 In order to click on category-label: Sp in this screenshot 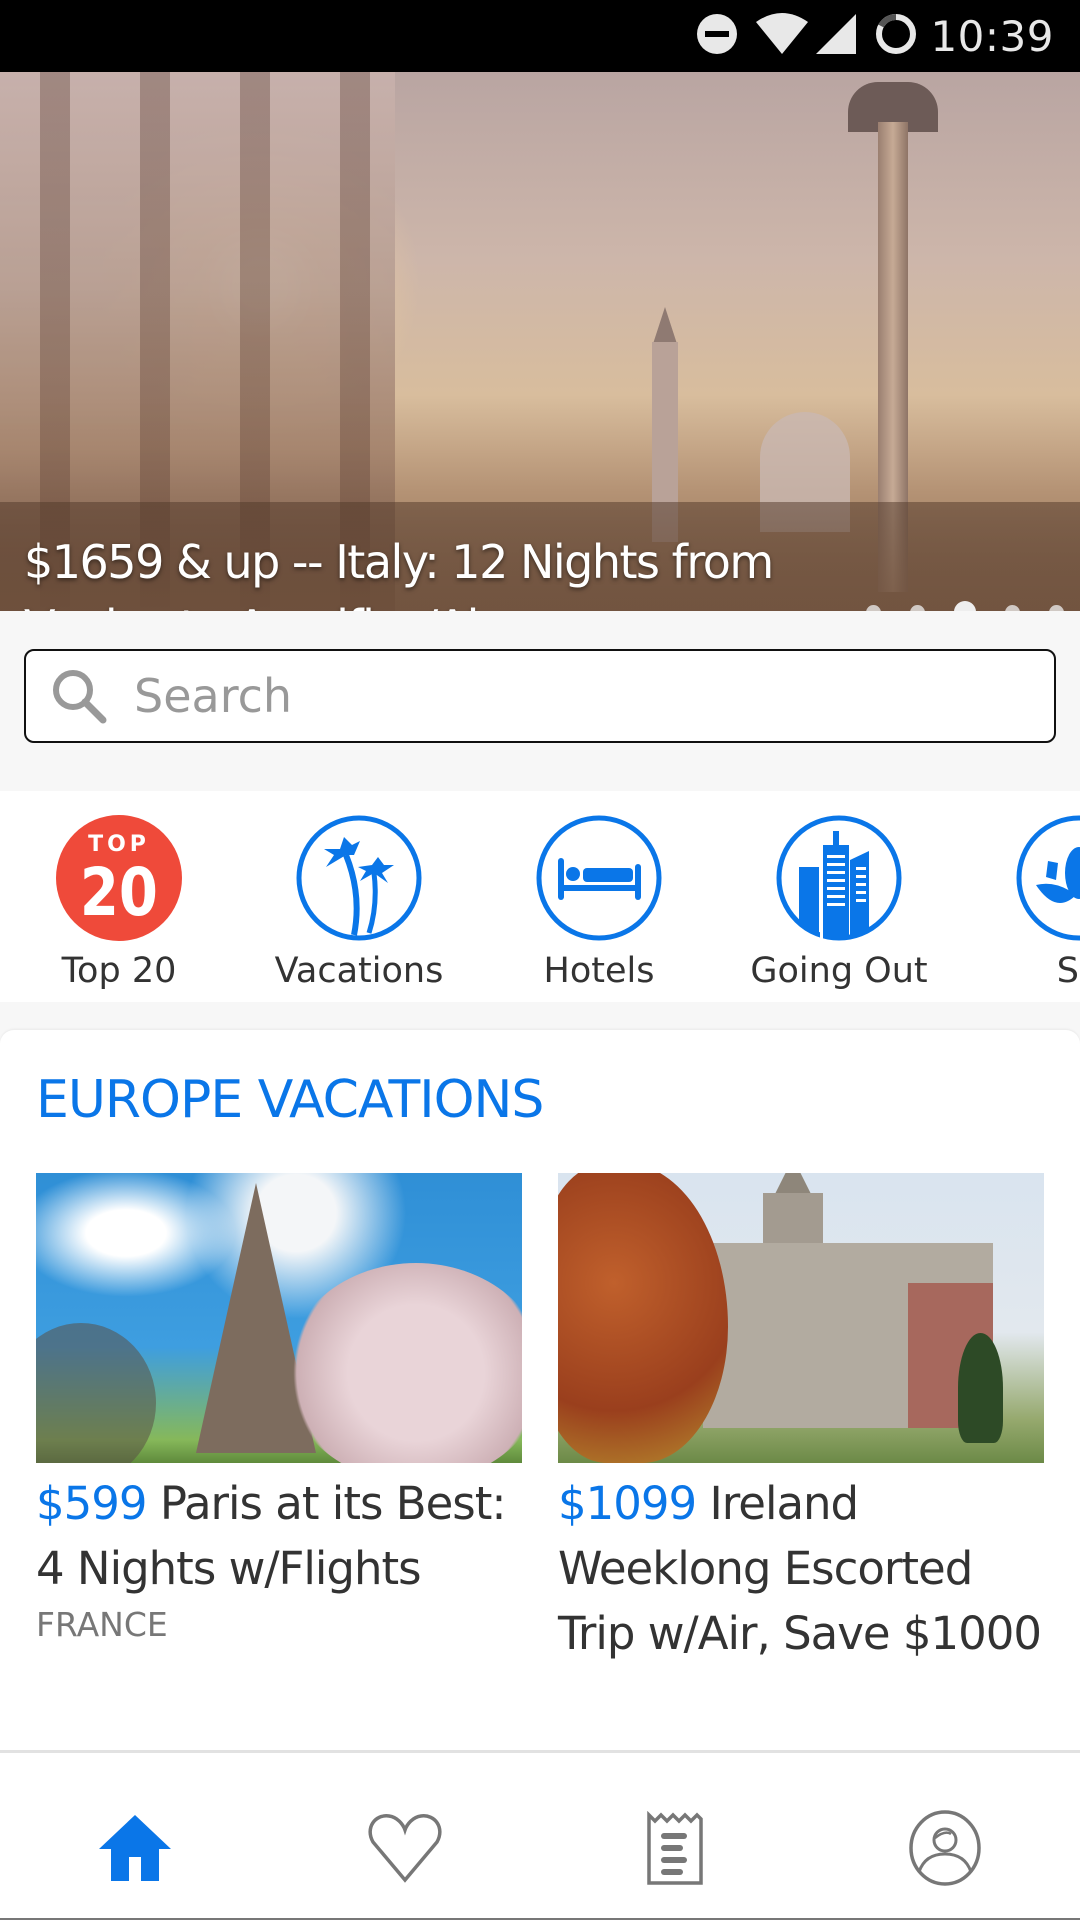, I will do `click(1068, 971)`.